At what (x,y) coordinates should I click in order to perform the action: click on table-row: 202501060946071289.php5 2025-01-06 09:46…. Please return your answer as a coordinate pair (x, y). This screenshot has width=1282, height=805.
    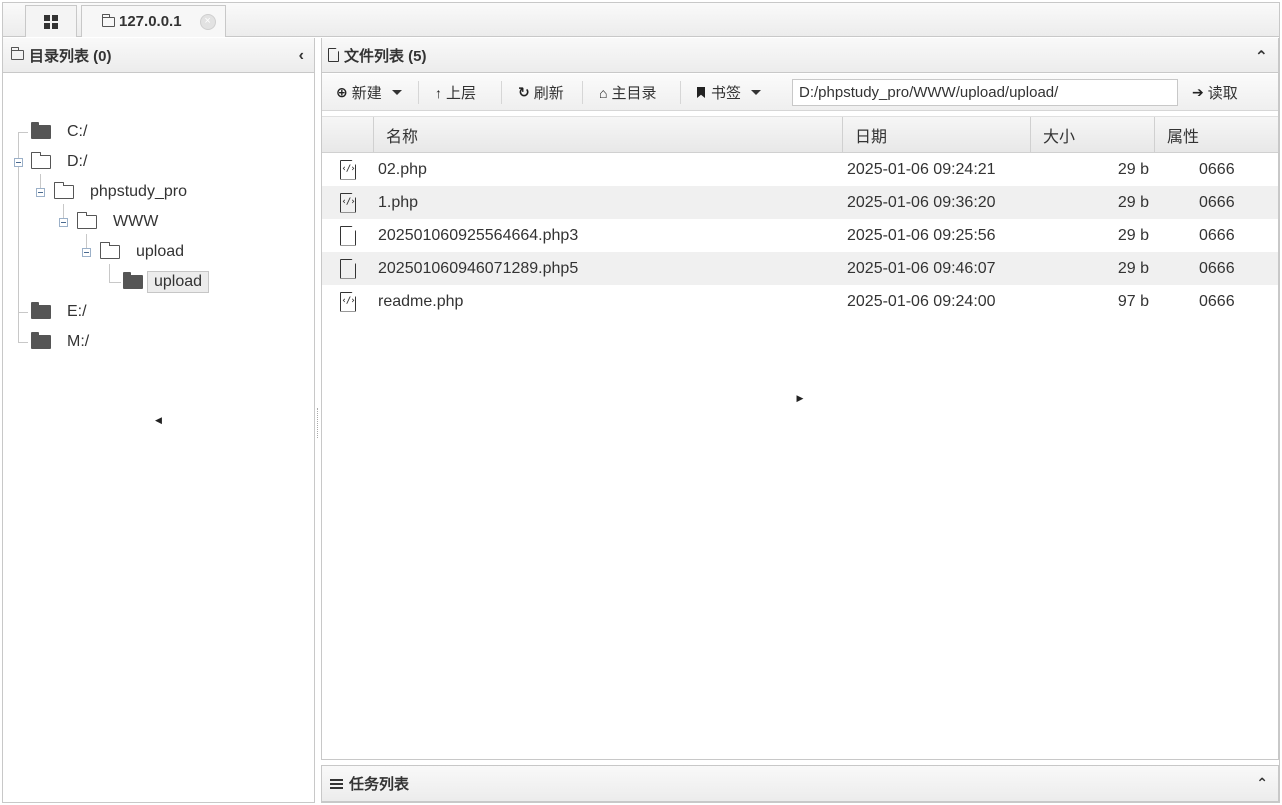
    Looking at the image, I should click on (800, 268).